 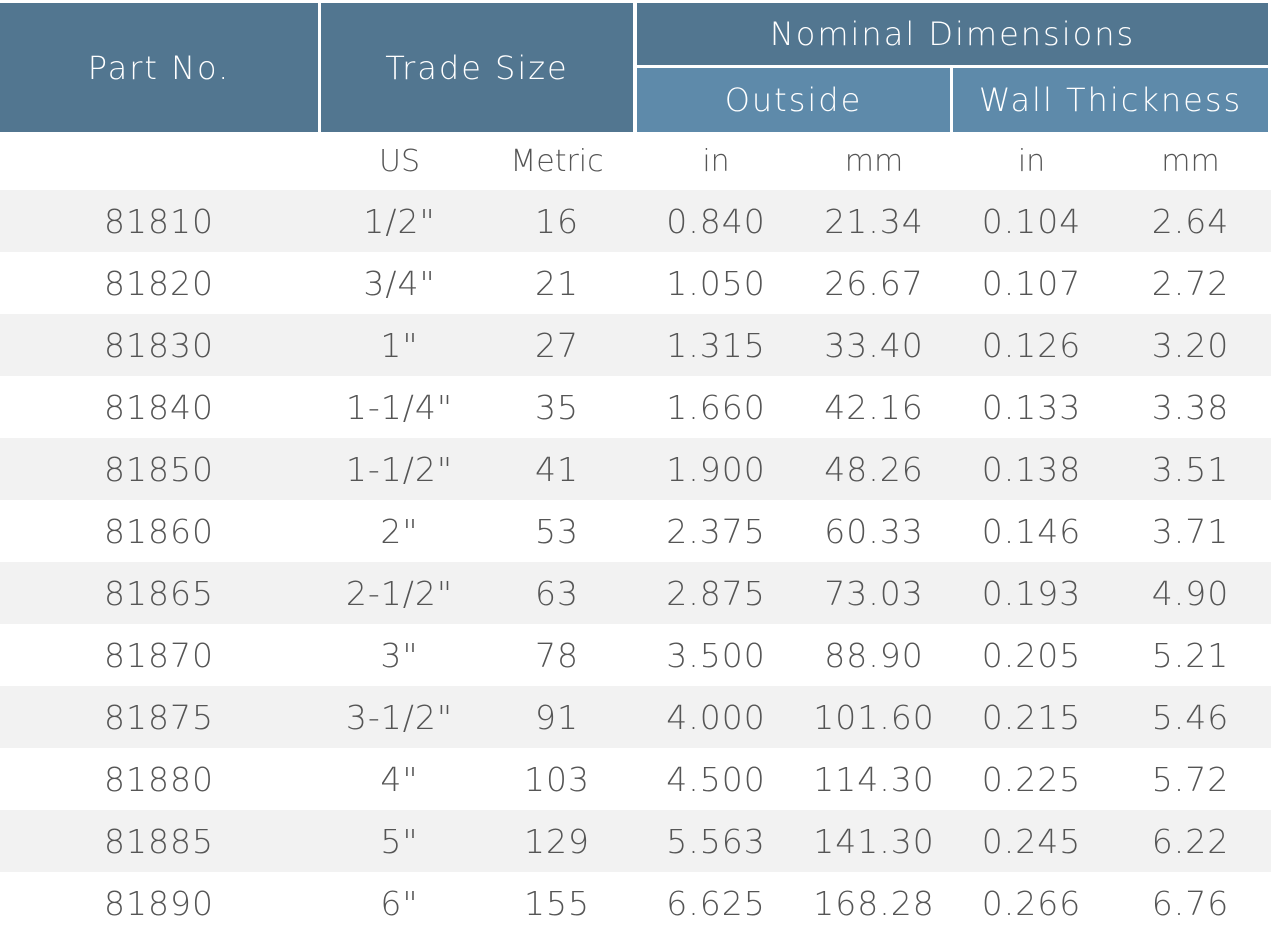 I want to click on unit-outside-in: in, so click(x=716, y=161).